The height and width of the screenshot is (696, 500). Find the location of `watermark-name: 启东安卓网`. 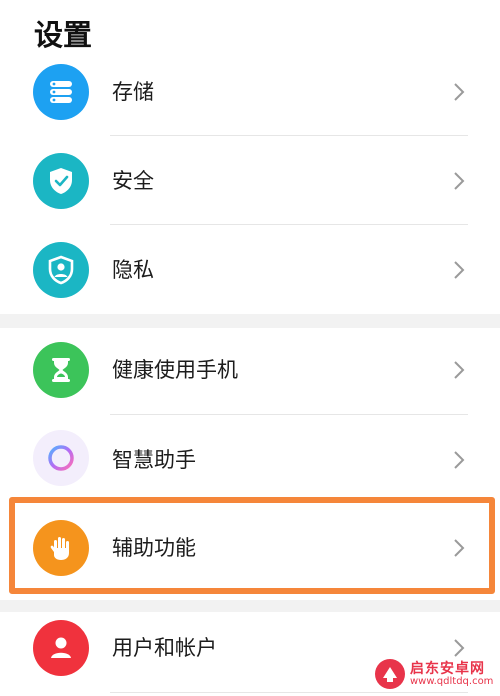

watermark-name: 启东安卓网 is located at coordinates (447, 669).